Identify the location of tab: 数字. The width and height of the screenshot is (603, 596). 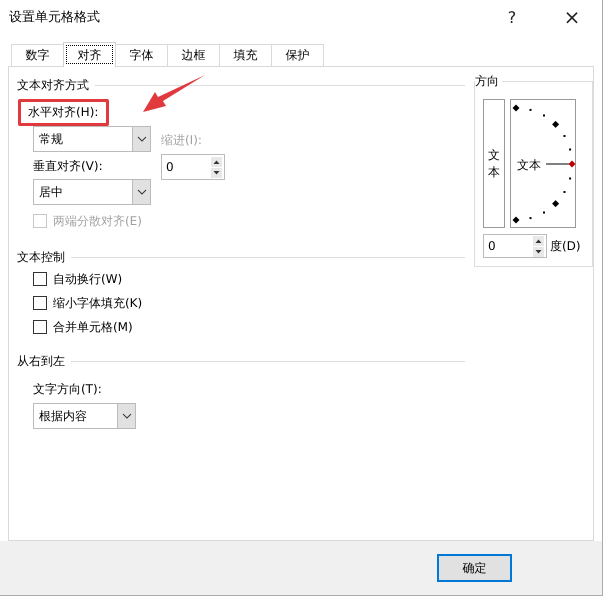
(37, 55).